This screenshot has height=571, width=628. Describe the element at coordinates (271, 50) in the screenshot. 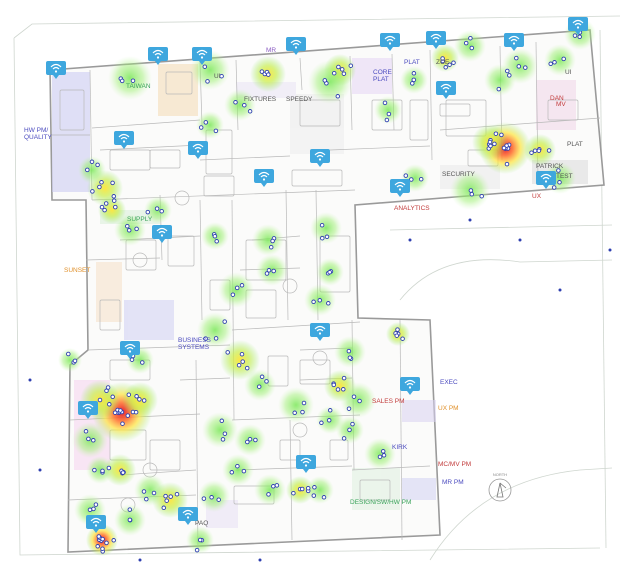

I see `room-label-mr: MR` at that location.